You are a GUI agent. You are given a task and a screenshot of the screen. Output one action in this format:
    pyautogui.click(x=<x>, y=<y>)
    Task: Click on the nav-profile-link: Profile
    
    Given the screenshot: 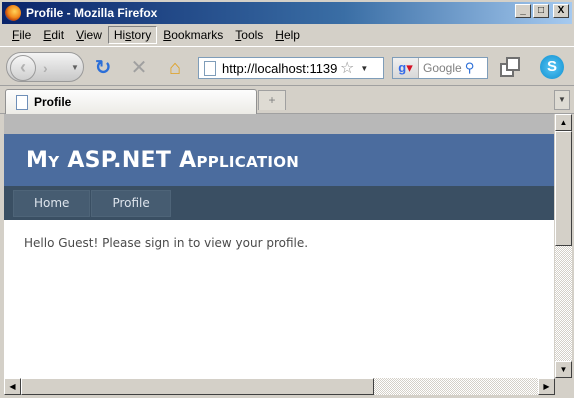 What is the action you would take?
    pyautogui.click(x=131, y=203)
    